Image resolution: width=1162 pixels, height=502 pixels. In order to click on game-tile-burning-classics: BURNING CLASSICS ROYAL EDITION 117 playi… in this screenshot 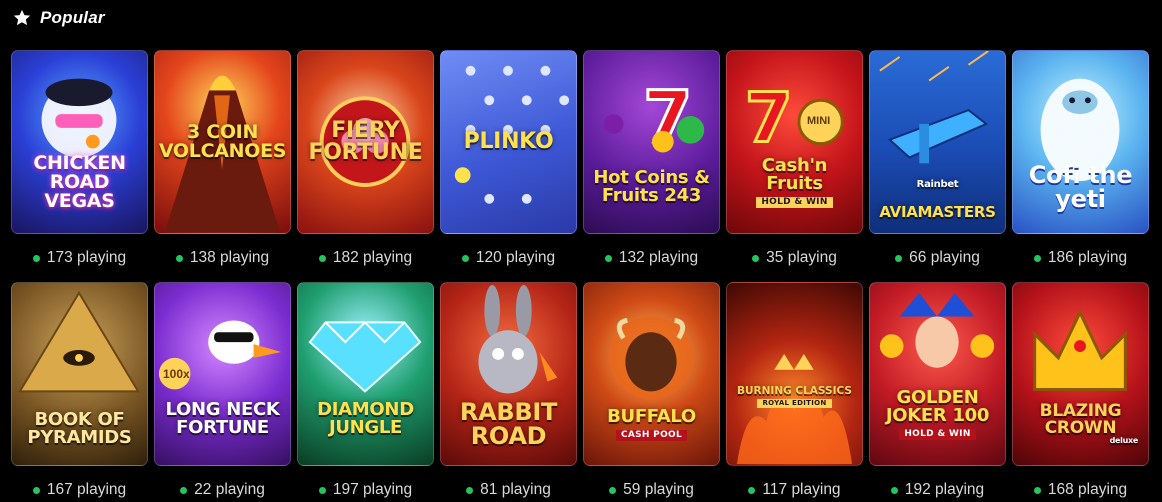, I will do `click(794, 390)`.